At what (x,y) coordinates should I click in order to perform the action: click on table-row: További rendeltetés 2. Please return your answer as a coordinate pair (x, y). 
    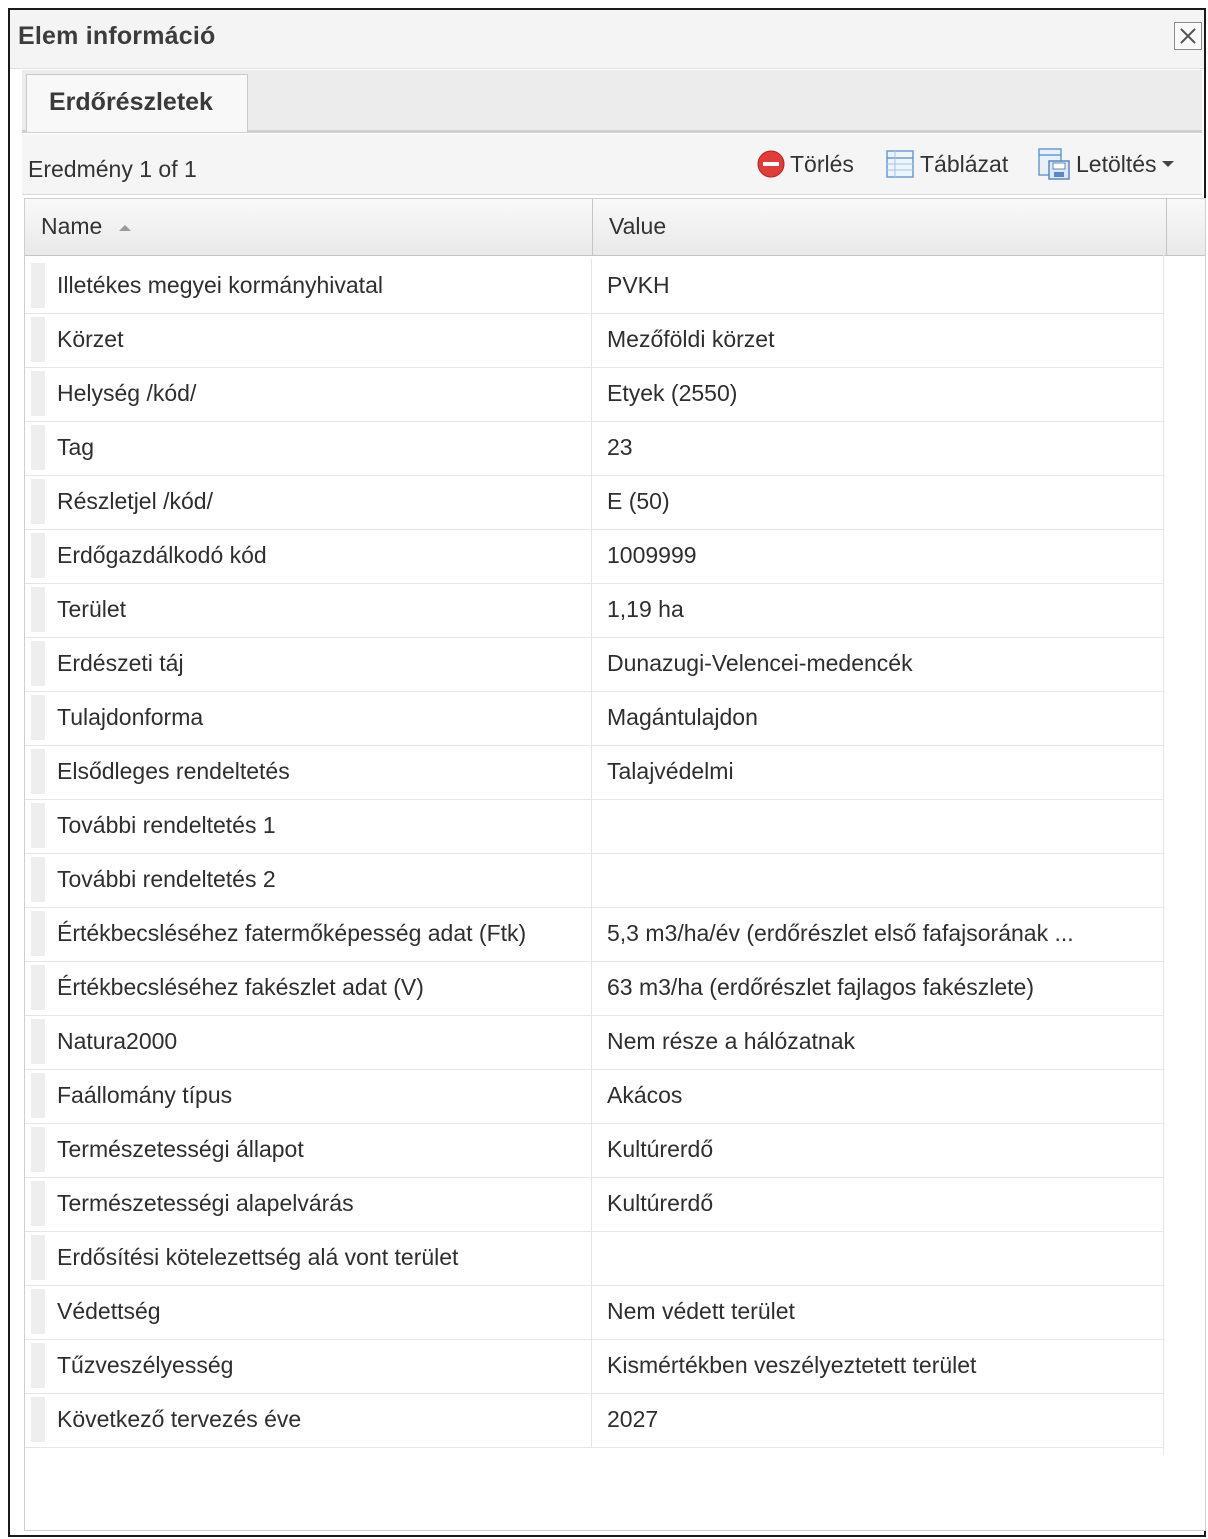
    Looking at the image, I should click on (594, 880).